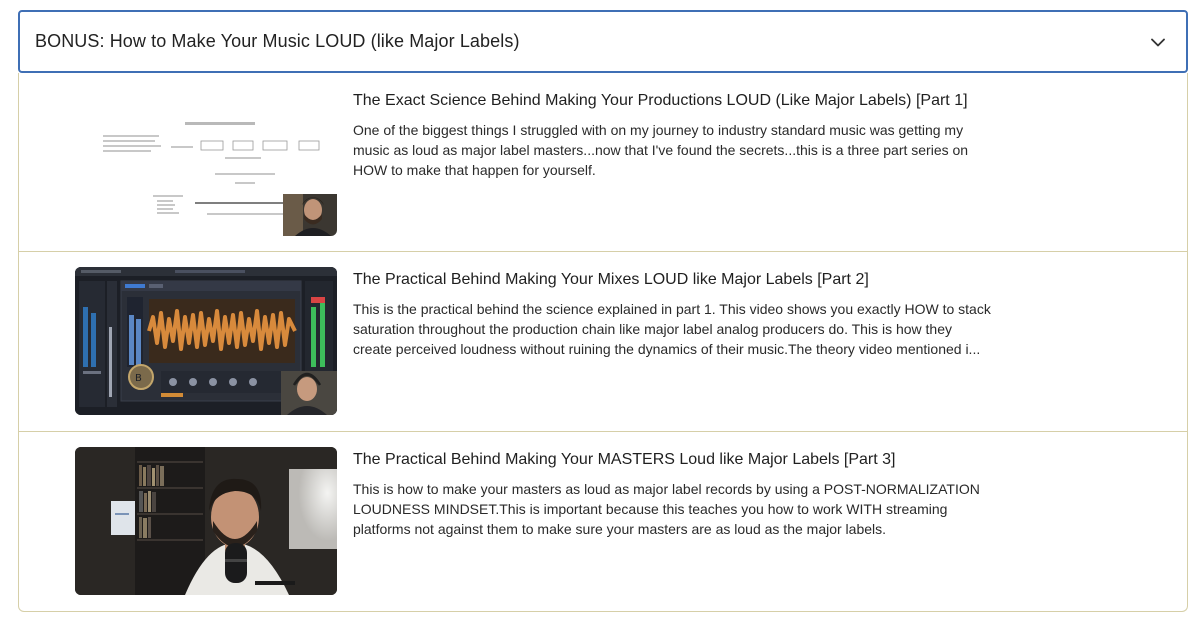  Describe the element at coordinates (1158, 42) in the screenshot. I see `chevron-down-icon` at that location.